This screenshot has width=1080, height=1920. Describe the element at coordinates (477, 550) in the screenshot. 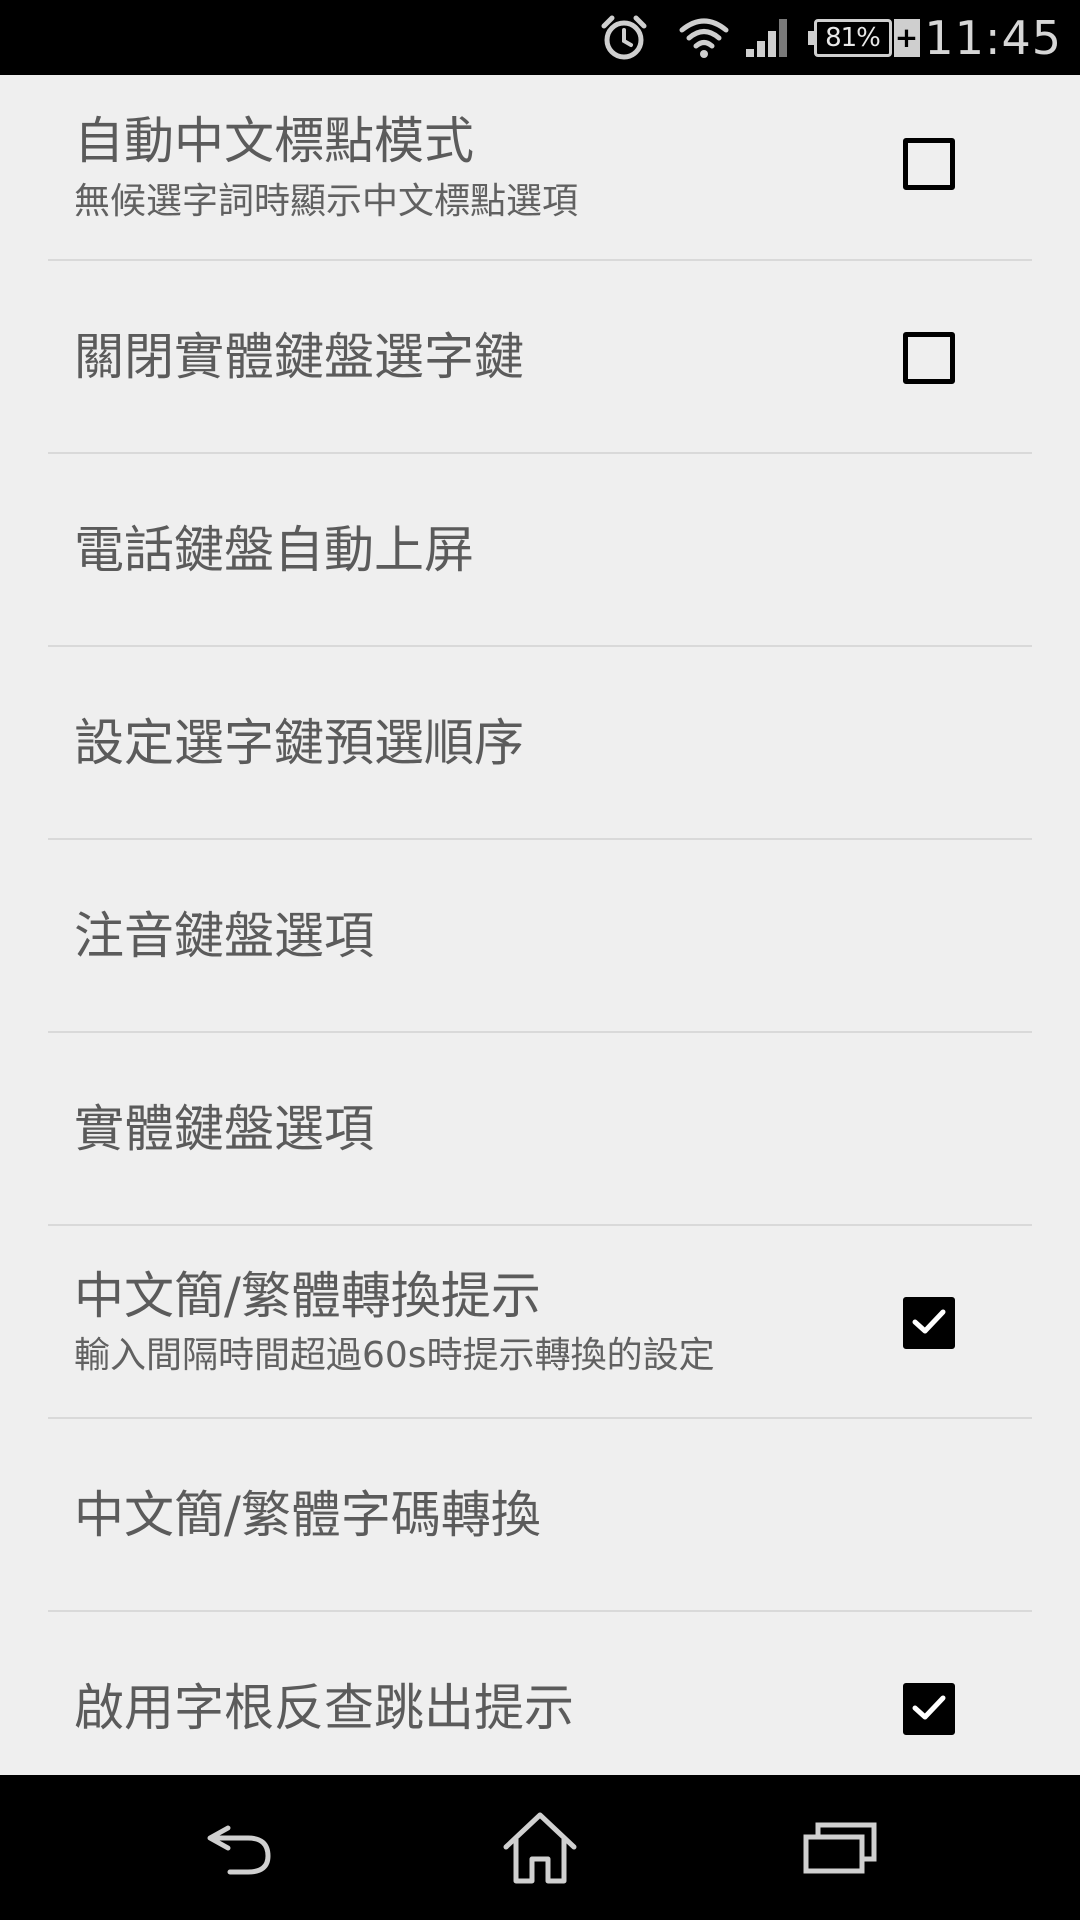

I see `preference-text: 電話鍵盤自動上屏` at that location.